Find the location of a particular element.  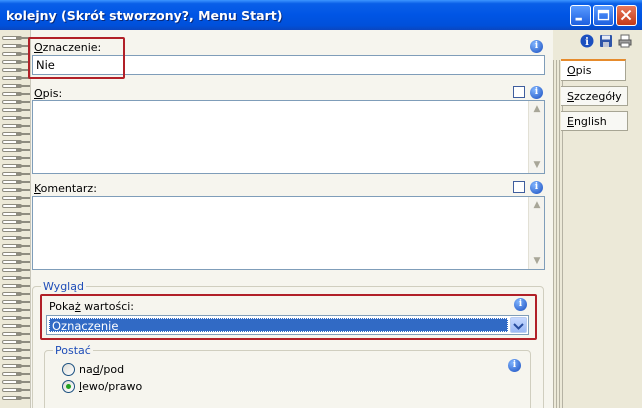

radio-checked-dot is located at coordinates (68, 386).